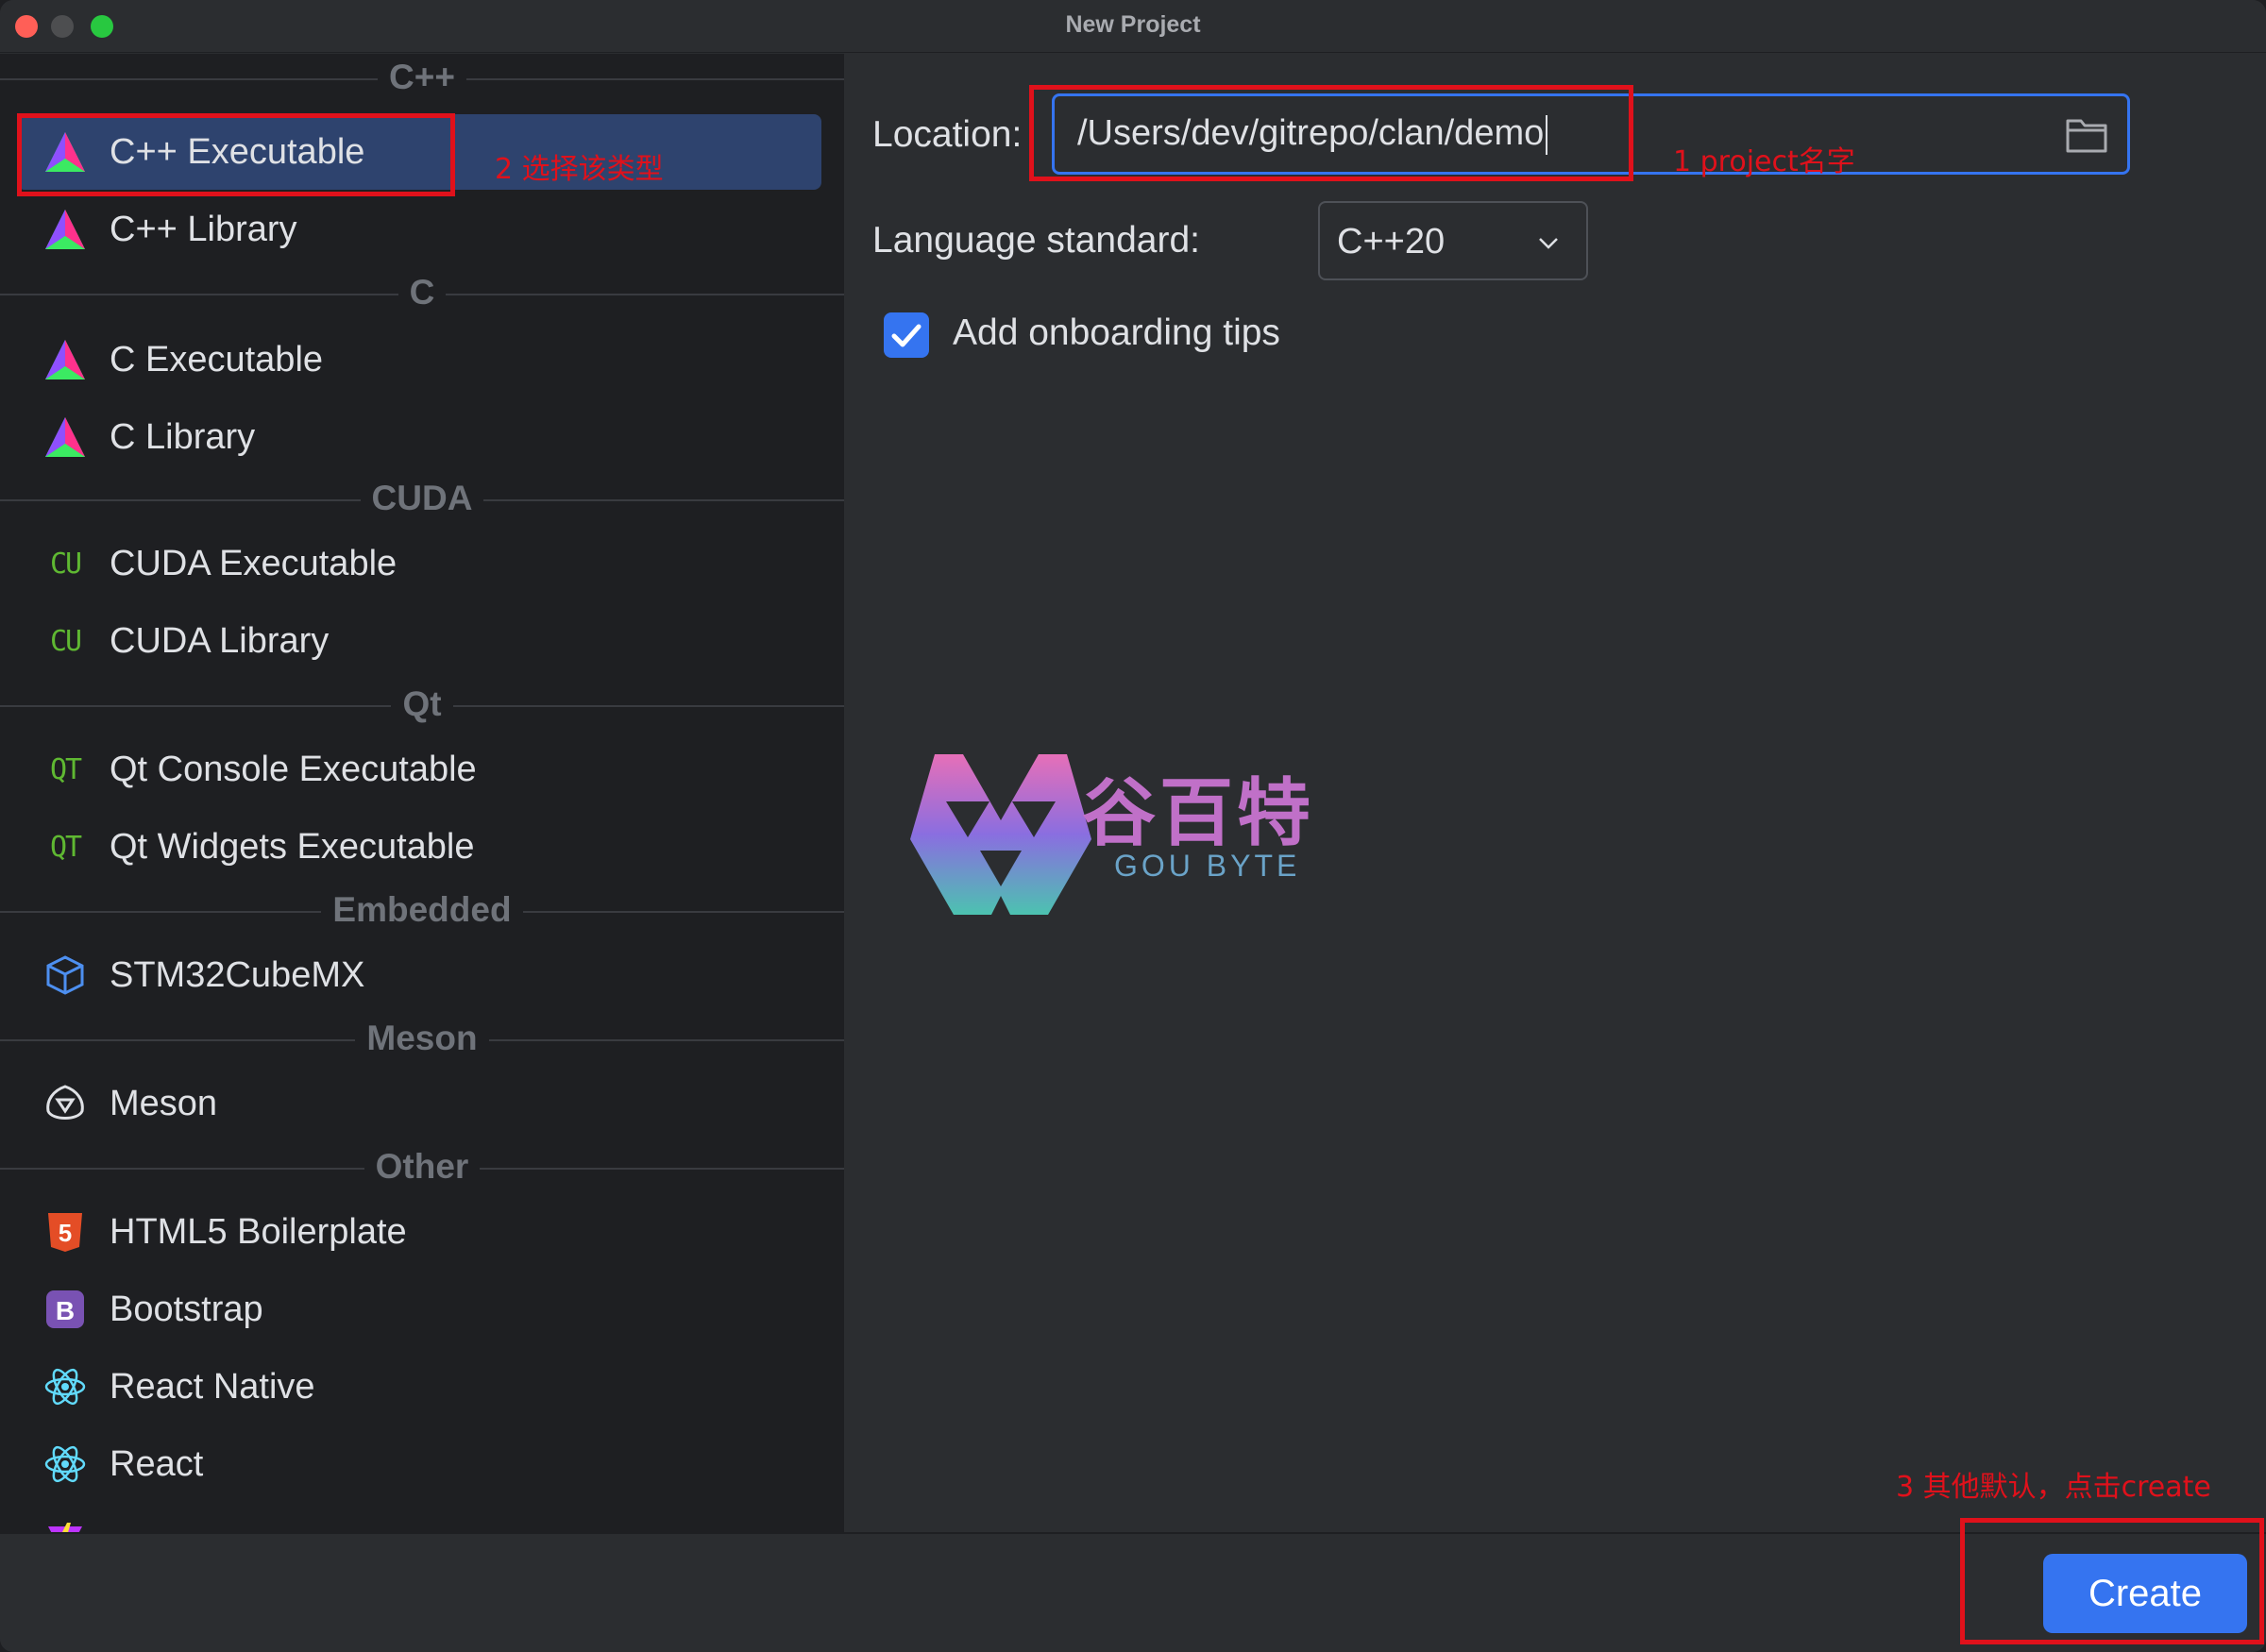  Describe the element at coordinates (580, 169) in the screenshot. I see `annotation-step2: 2 选择该类型` at that location.